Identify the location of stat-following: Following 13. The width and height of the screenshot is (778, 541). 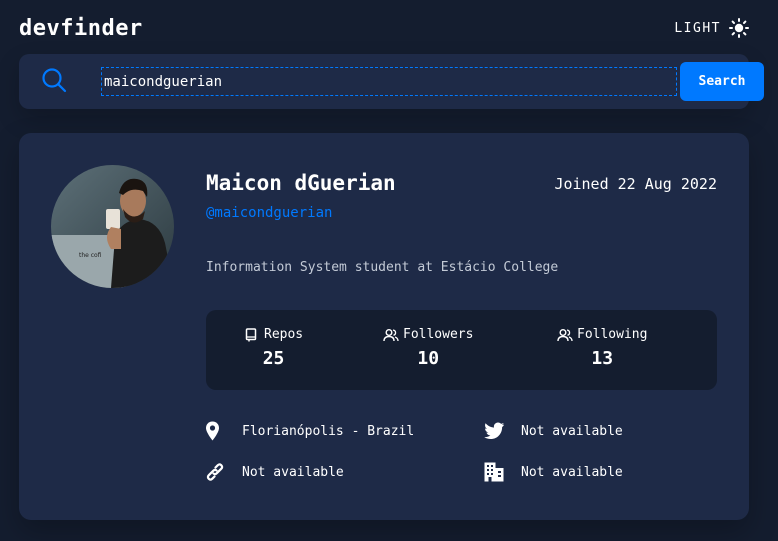
(602, 348).